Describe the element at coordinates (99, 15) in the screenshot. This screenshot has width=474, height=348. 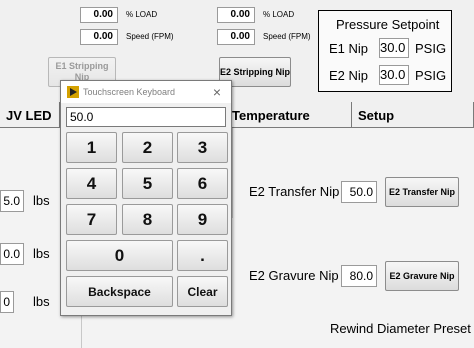
I see `e1-load-value: 0.00` at that location.